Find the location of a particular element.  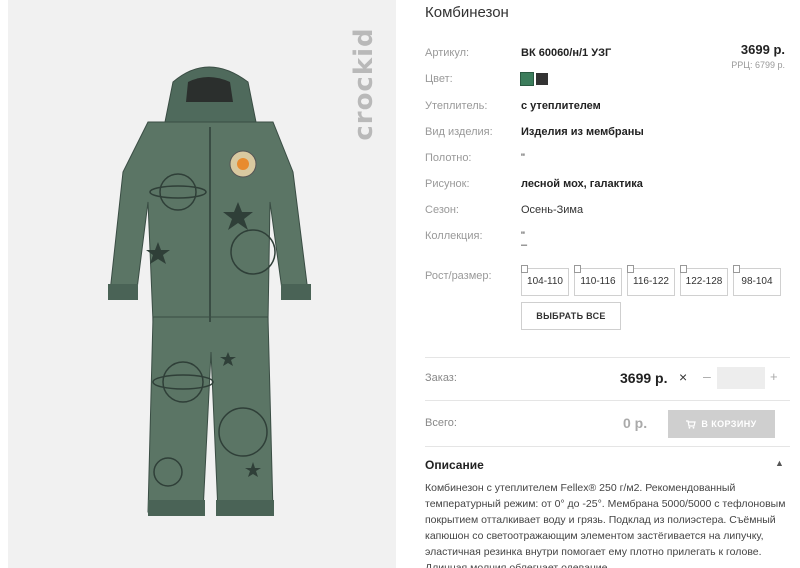

add-to-cart-button: В КОРЗИНУ is located at coordinates (721, 424).